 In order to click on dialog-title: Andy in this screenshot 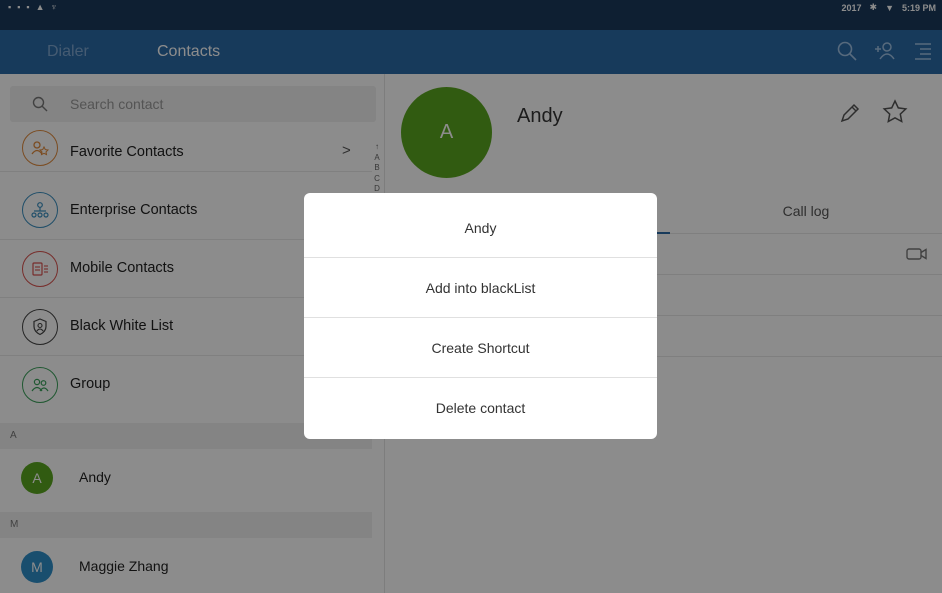, I will do `click(480, 228)`.